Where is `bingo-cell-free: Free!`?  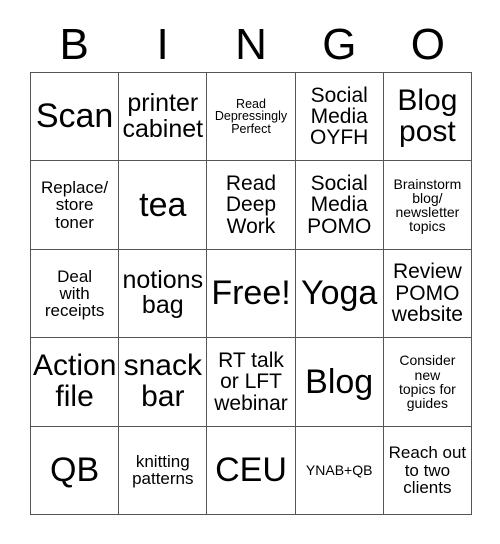 bingo-cell-free: Free! is located at coordinates (251, 294).